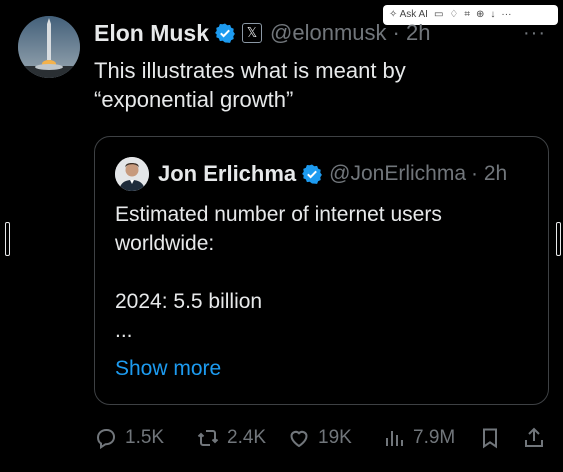  I want to click on post-header: Elon Musk 𝕏 @elonmusk · 2h, so click(262, 33).